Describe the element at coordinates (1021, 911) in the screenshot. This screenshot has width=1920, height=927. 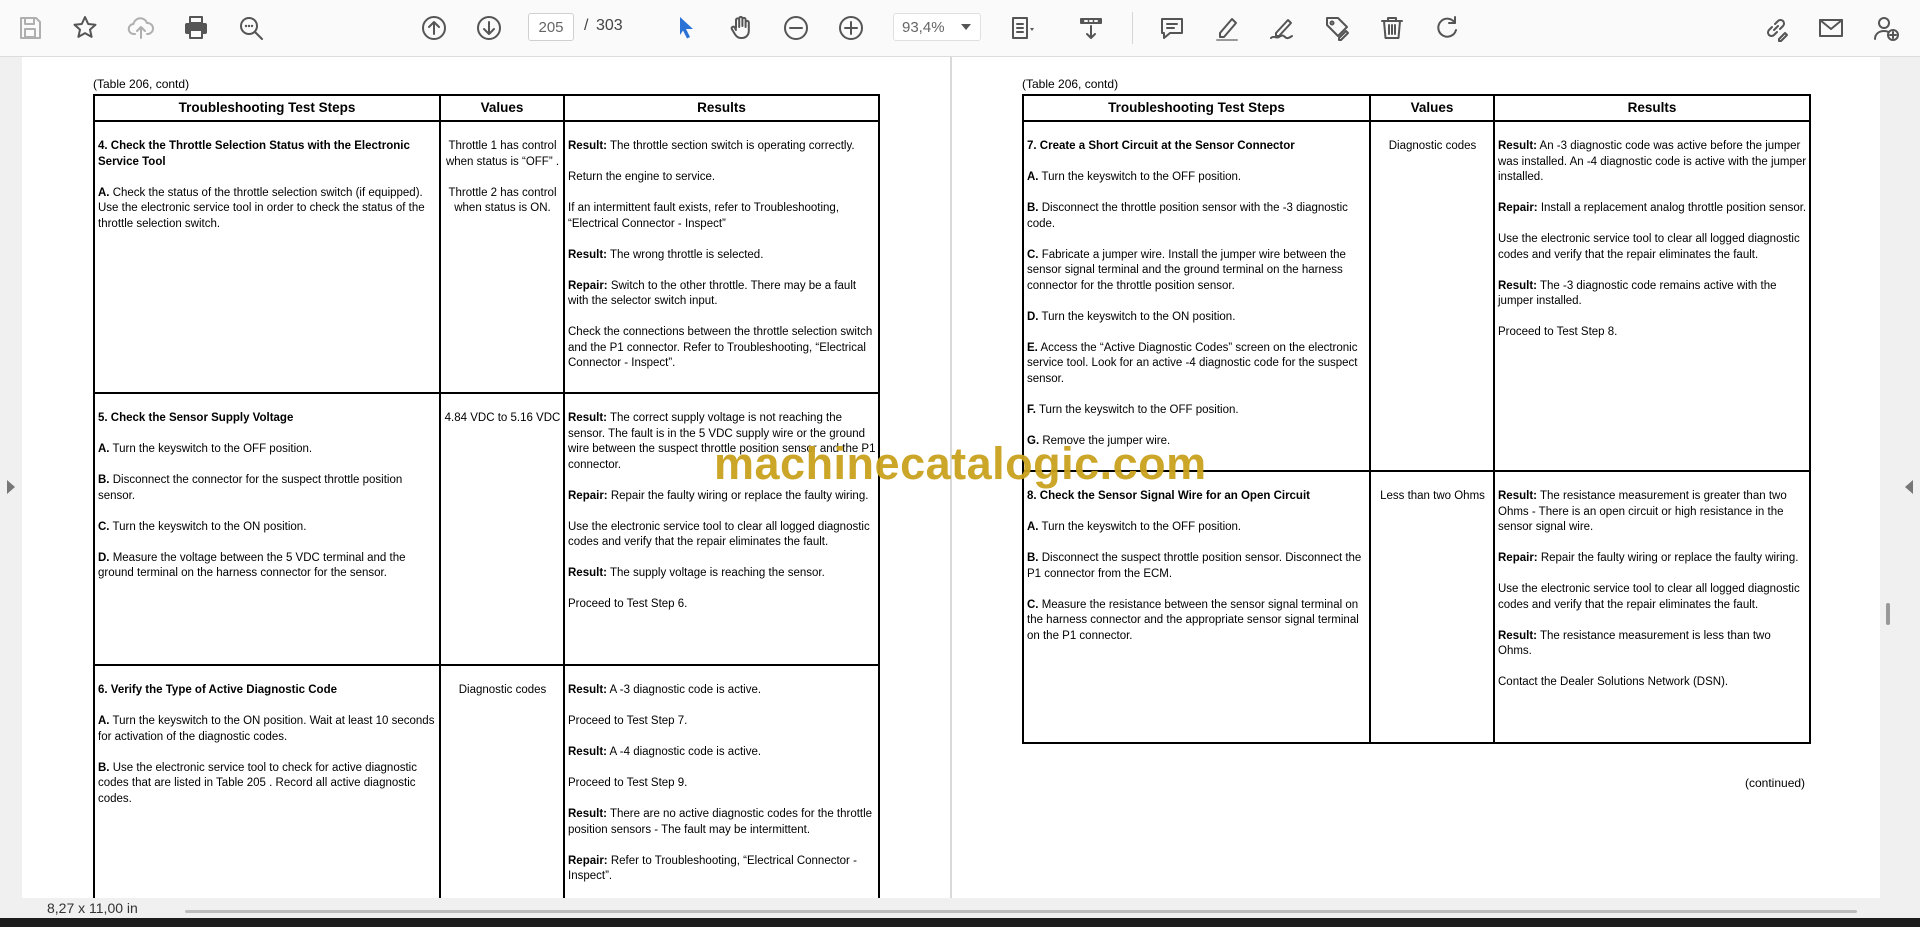
I see `horizontal-scrollbar` at that location.